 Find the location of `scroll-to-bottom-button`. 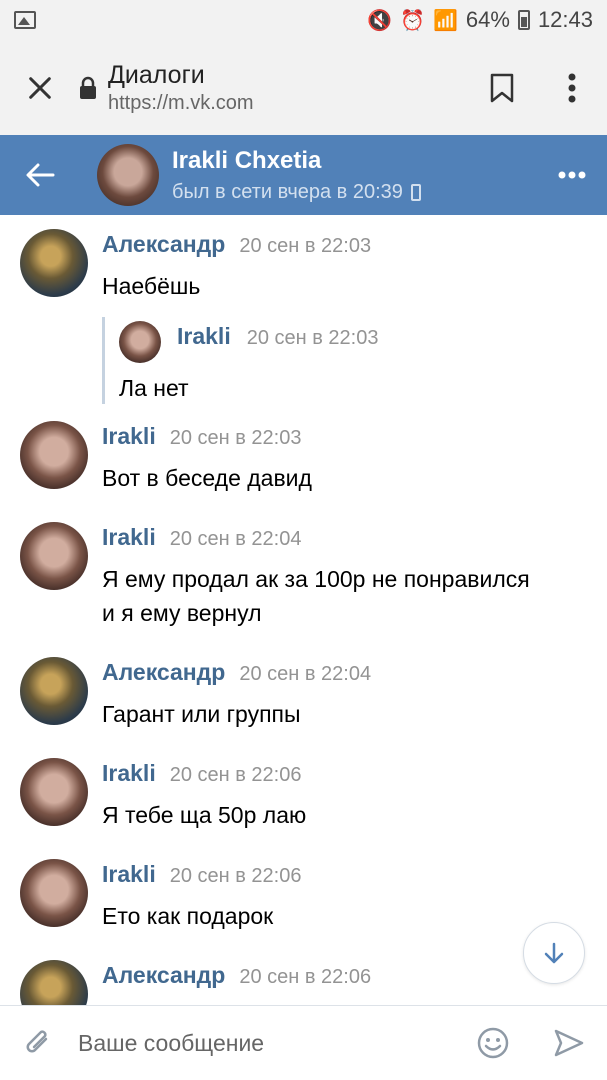

scroll-to-bottom-button is located at coordinates (554, 953).